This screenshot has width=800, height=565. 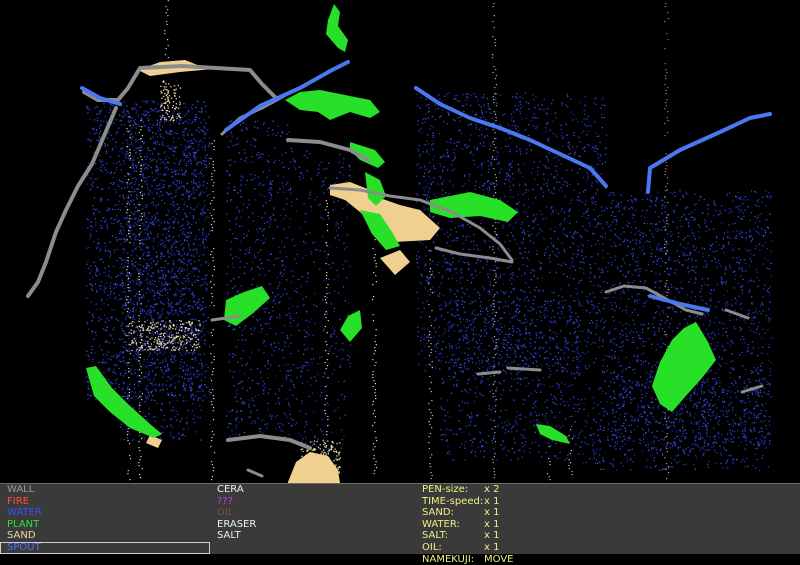 I want to click on element-water-option: WATER, so click(x=105, y=513).